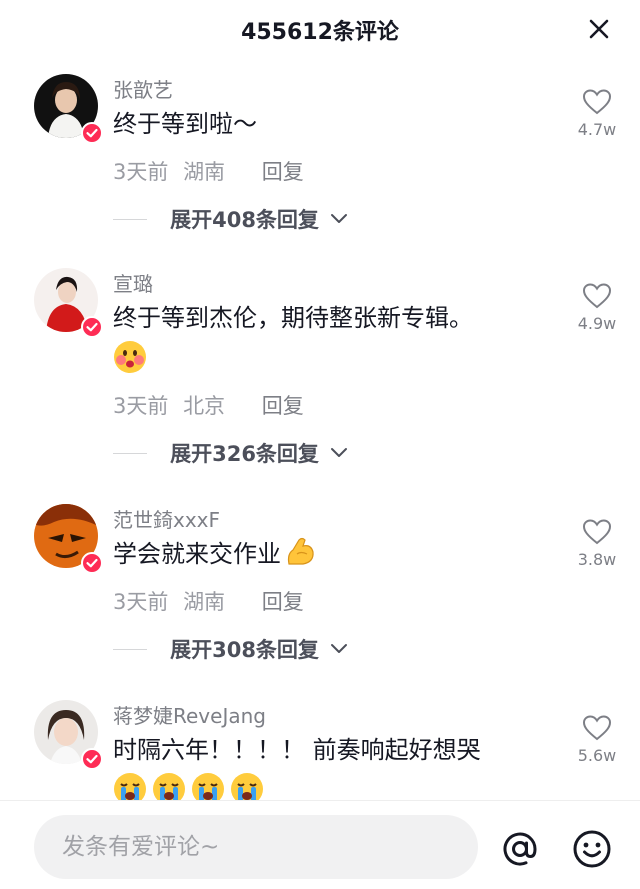  What do you see at coordinates (320, 32) in the screenshot?
I see `comment-count-title: 455612条评论` at bounding box center [320, 32].